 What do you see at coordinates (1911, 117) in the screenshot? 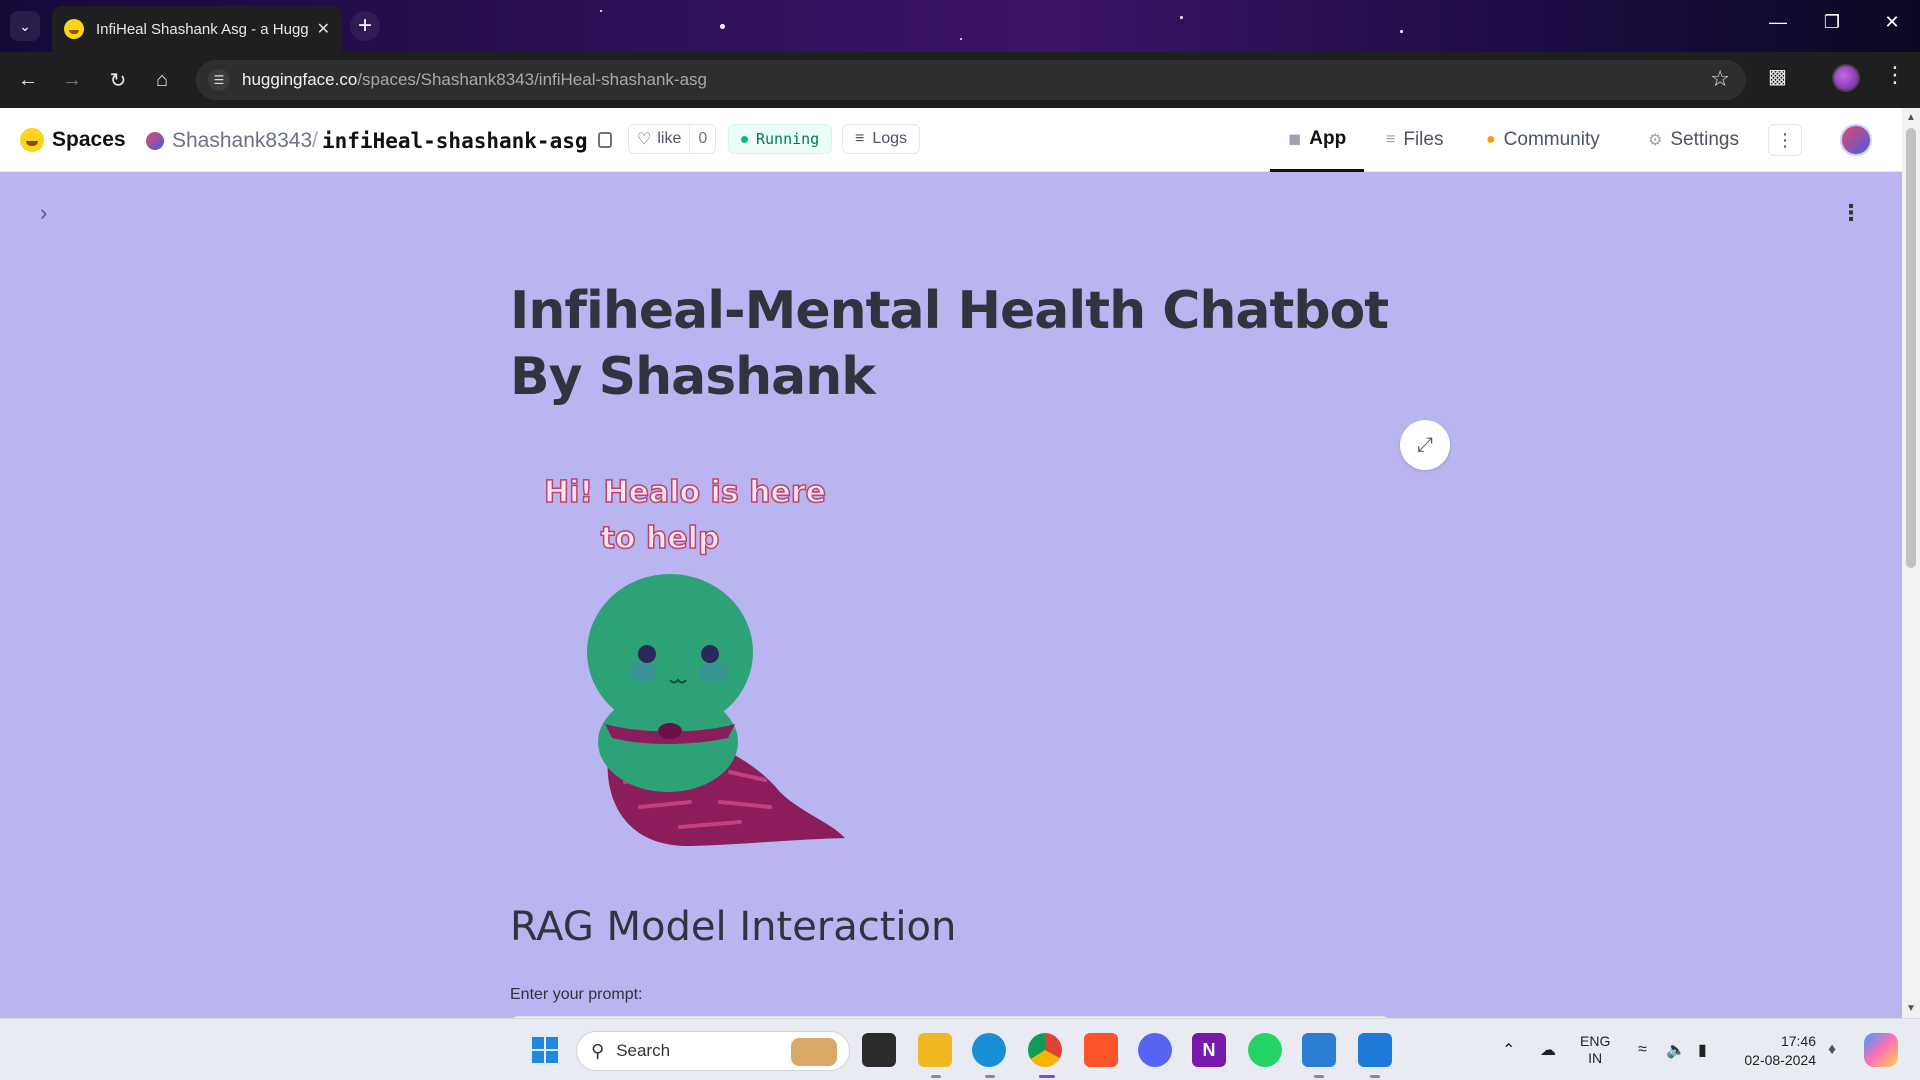
I see `scroll-up-icon: ▲` at bounding box center [1911, 117].